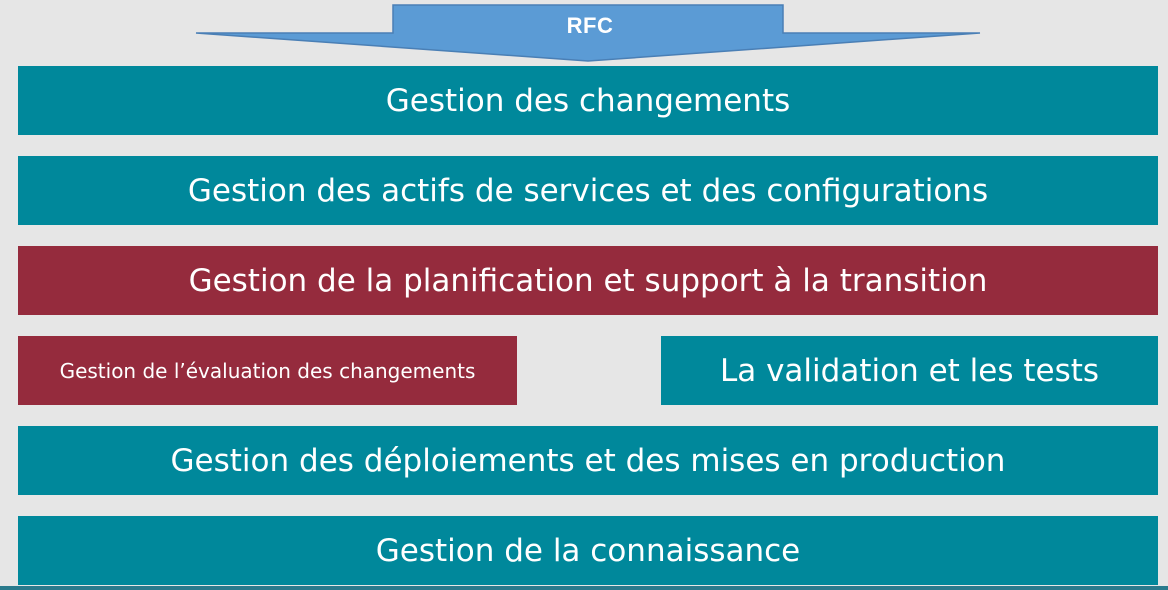 The height and width of the screenshot is (590, 1168). I want to click on bottom-divider, so click(584, 588).